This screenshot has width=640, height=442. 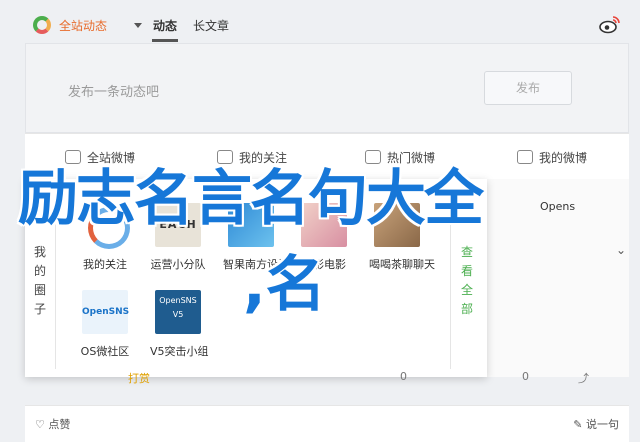 What do you see at coordinates (327, 377) in the screenshot?
I see `post-action-row: 打赏 0 0 ⤴` at bounding box center [327, 377].